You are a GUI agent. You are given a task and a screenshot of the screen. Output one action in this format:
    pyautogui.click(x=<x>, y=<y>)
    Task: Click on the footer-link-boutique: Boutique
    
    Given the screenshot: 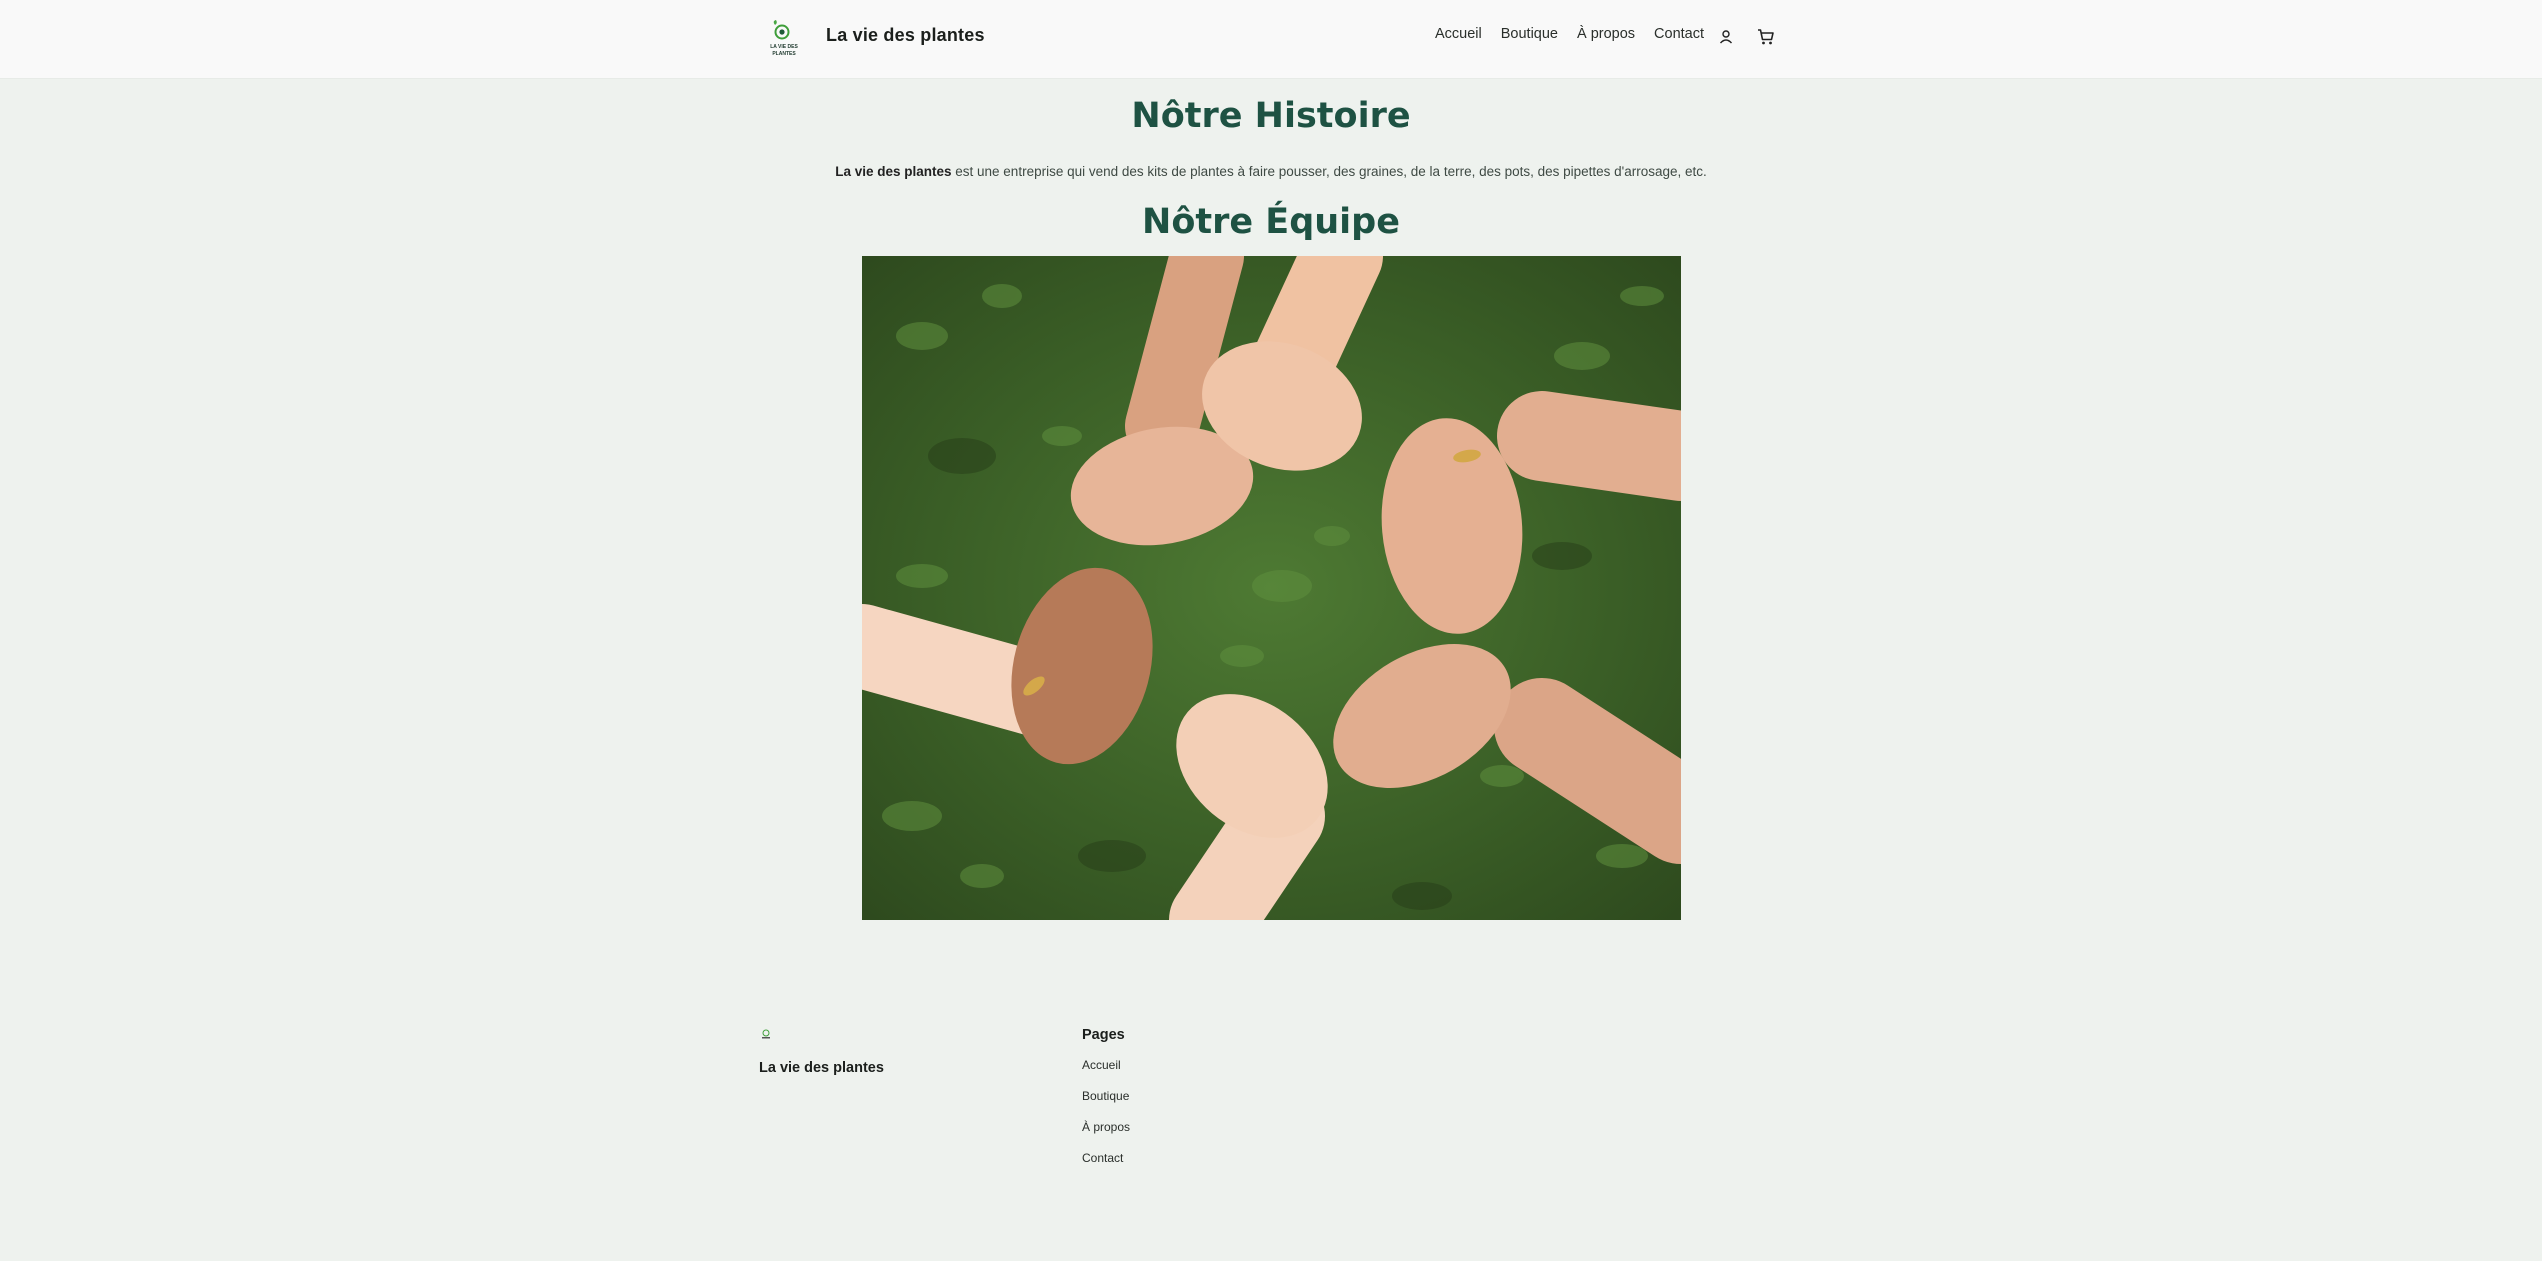 What is the action you would take?
    pyautogui.click(x=1105, y=1096)
    